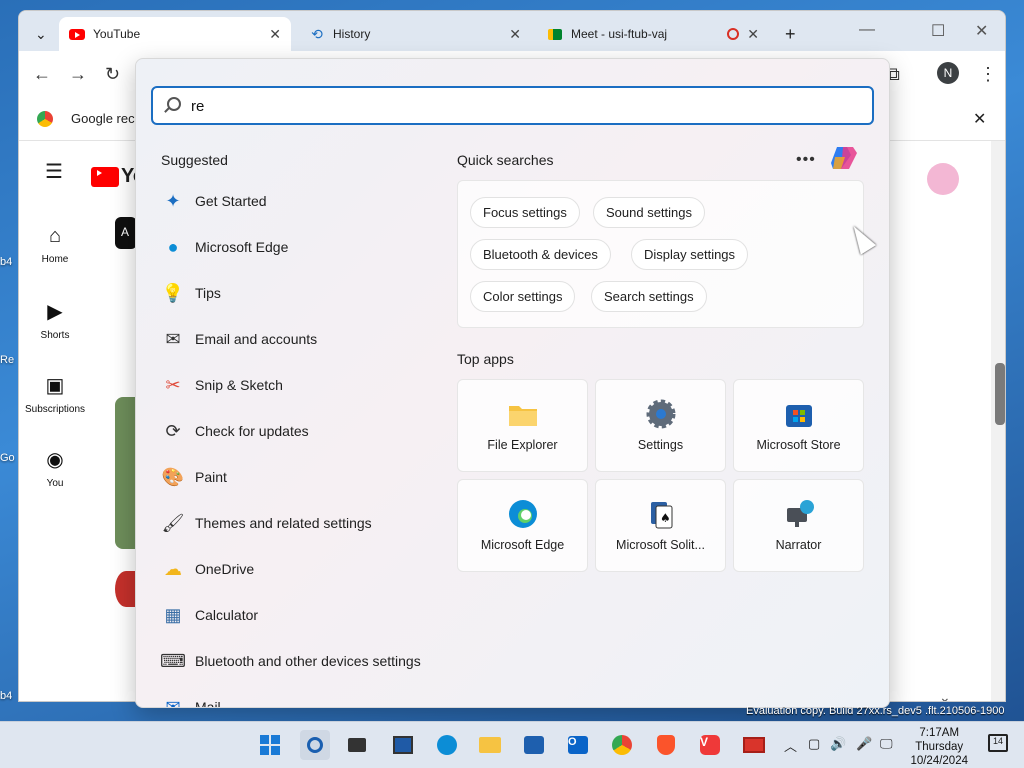 This screenshot has height=768, width=1024. Describe the element at coordinates (306, 477) in the screenshot. I see `suggested-item: 🎨 Paint` at that location.